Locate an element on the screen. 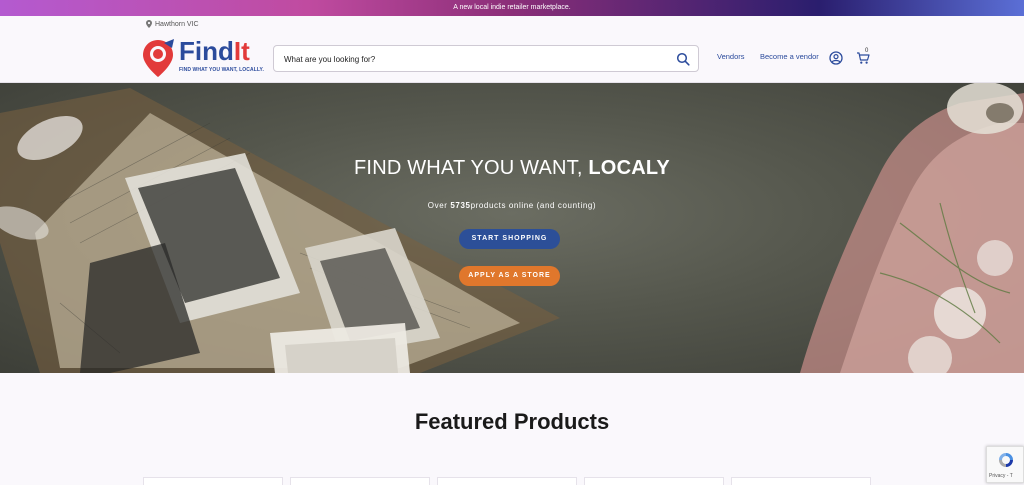 The height and width of the screenshot is (485, 1024). findit-logo: FindIt FIND WHAT YOU WANT, LOCALLY. is located at coordinates (202, 57).